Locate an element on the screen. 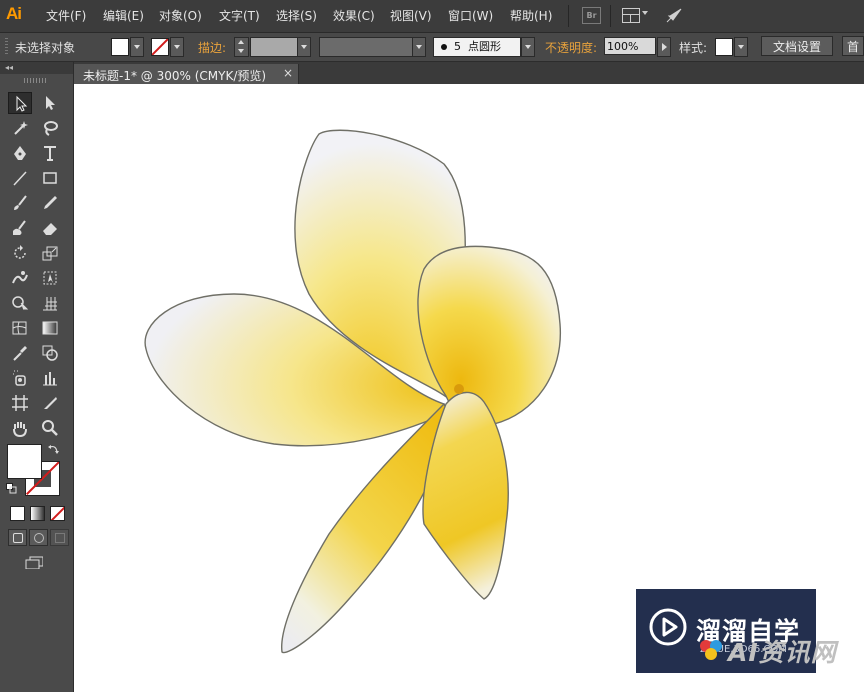  free-transform-tool is located at coordinates (50, 278).